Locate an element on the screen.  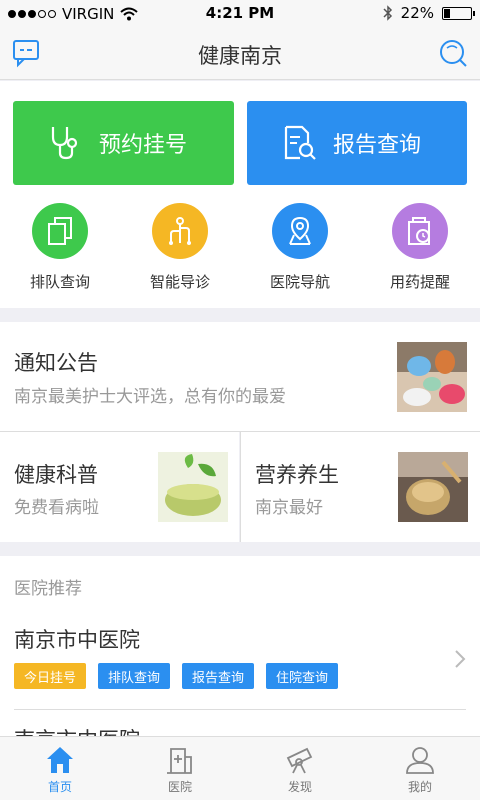
appointment-label: 预约挂号 is located at coordinates (143, 145).